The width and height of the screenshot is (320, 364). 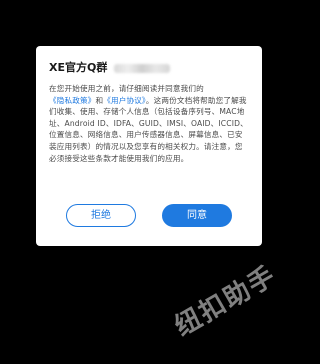 What do you see at coordinates (72, 100) in the screenshot?
I see `privacy-policy-link: 《隐私政策》` at bounding box center [72, 100].